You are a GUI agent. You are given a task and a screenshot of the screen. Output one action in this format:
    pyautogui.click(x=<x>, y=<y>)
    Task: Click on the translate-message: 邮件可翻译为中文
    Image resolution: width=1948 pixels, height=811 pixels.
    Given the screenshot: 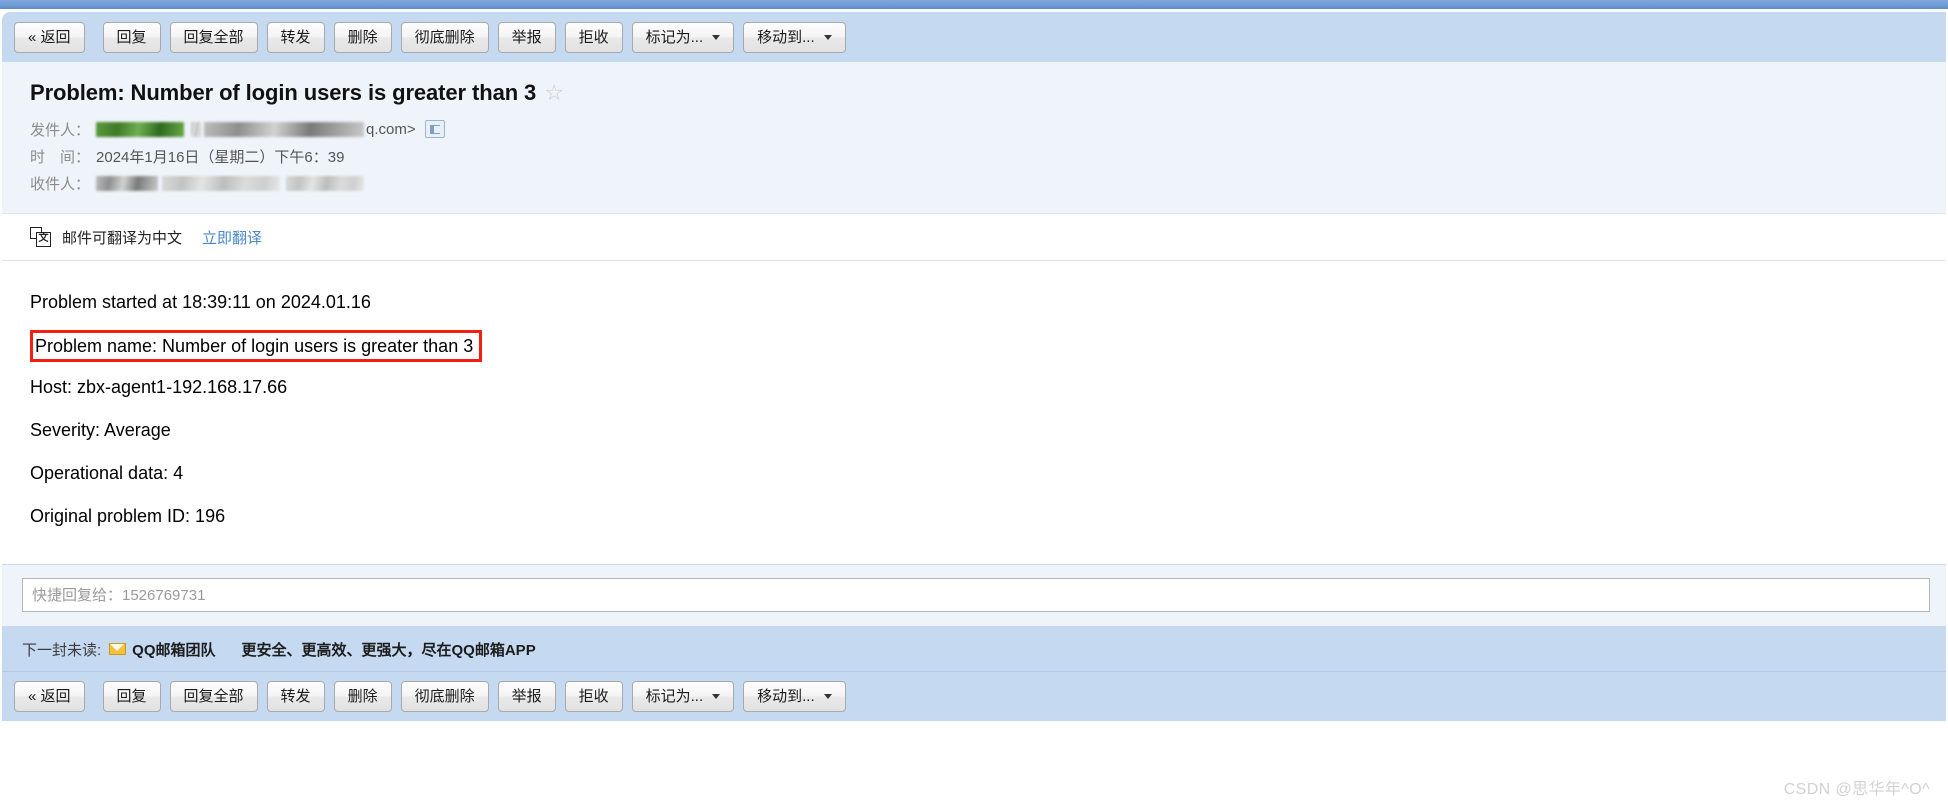 What is the action you would take?
    pyautogui.click(x=122, y=238)
    